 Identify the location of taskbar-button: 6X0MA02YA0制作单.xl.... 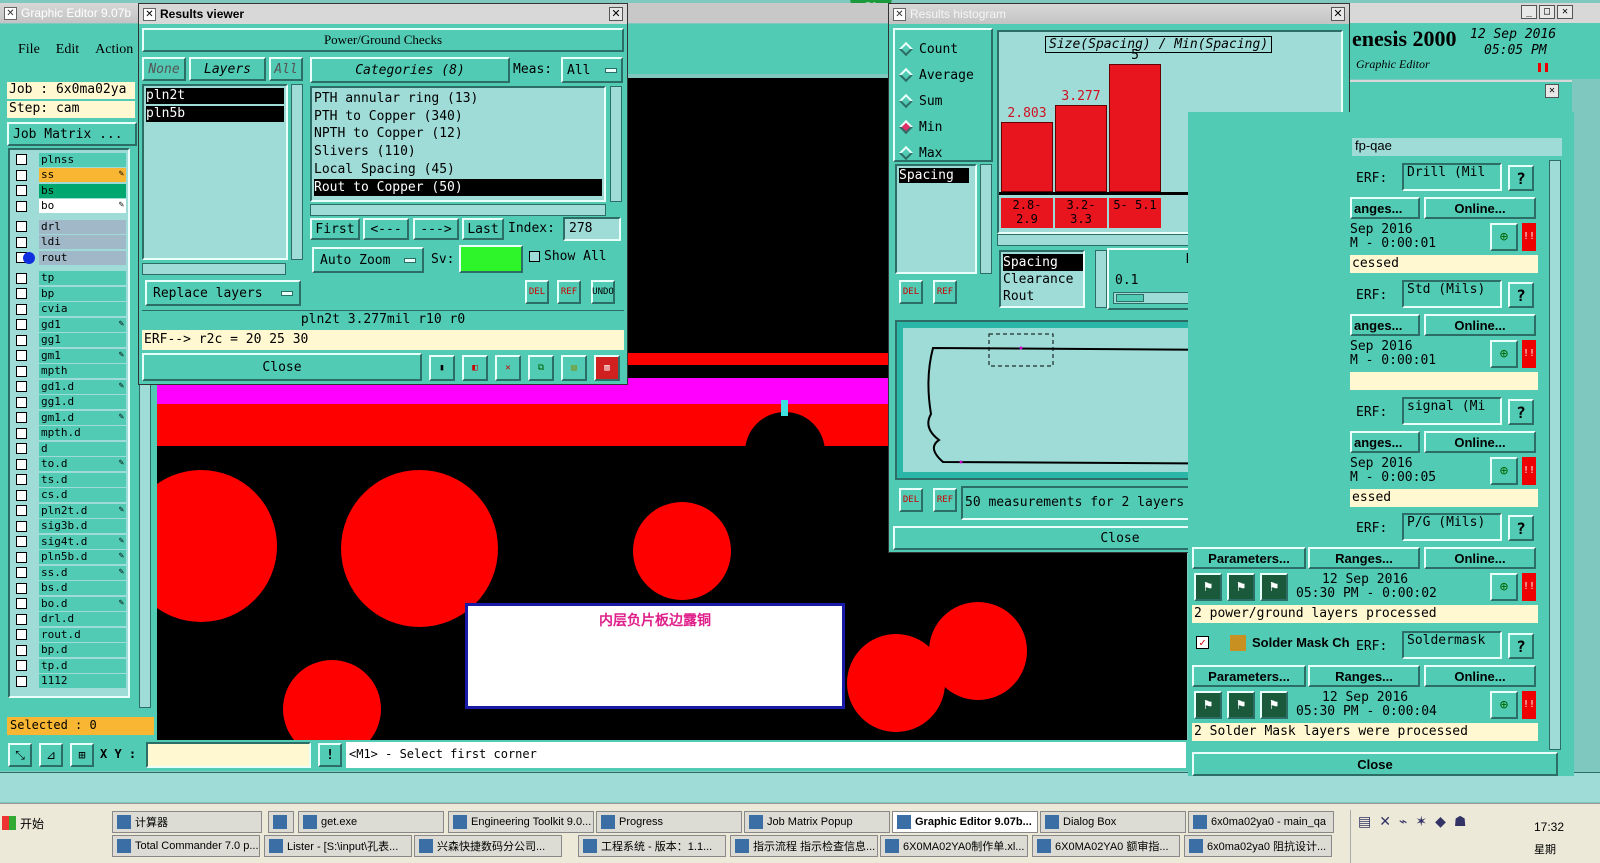
(954, 846).